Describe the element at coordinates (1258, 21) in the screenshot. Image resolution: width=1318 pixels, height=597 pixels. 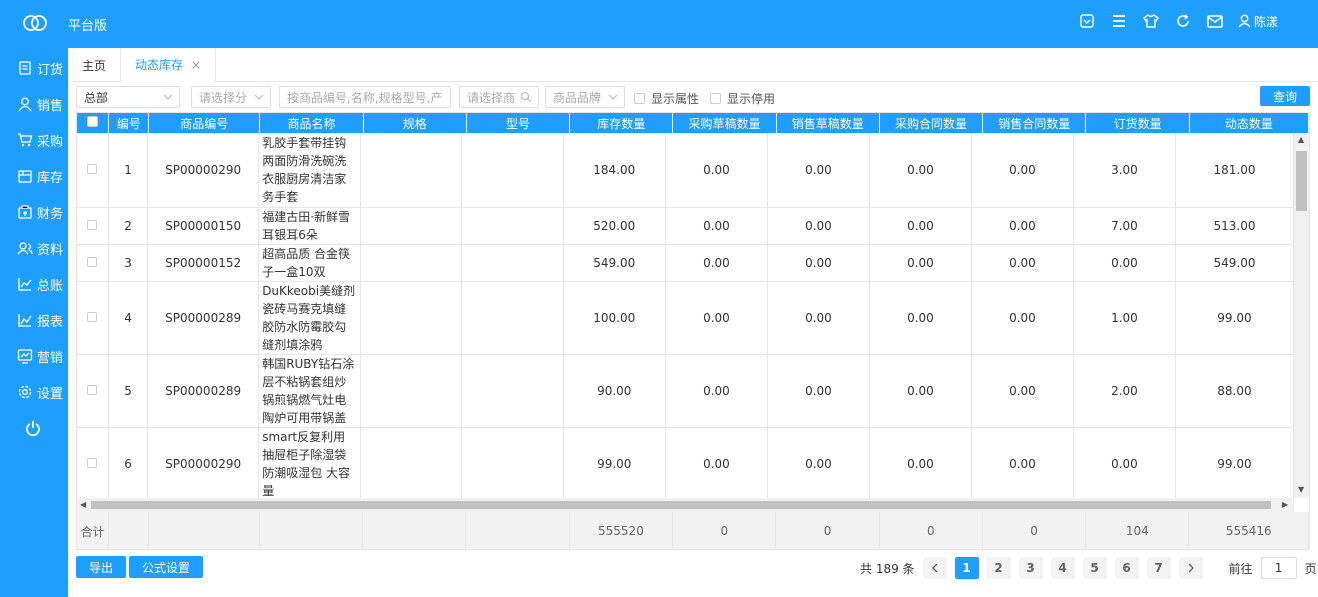
I see `user-menu: 陈漾` at that location.